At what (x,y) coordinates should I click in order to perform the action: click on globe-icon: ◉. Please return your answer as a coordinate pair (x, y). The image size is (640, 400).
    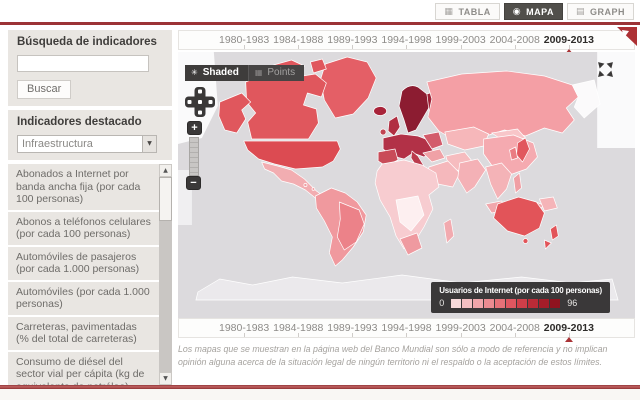
    Looking at the image, I should click on (517, 11).